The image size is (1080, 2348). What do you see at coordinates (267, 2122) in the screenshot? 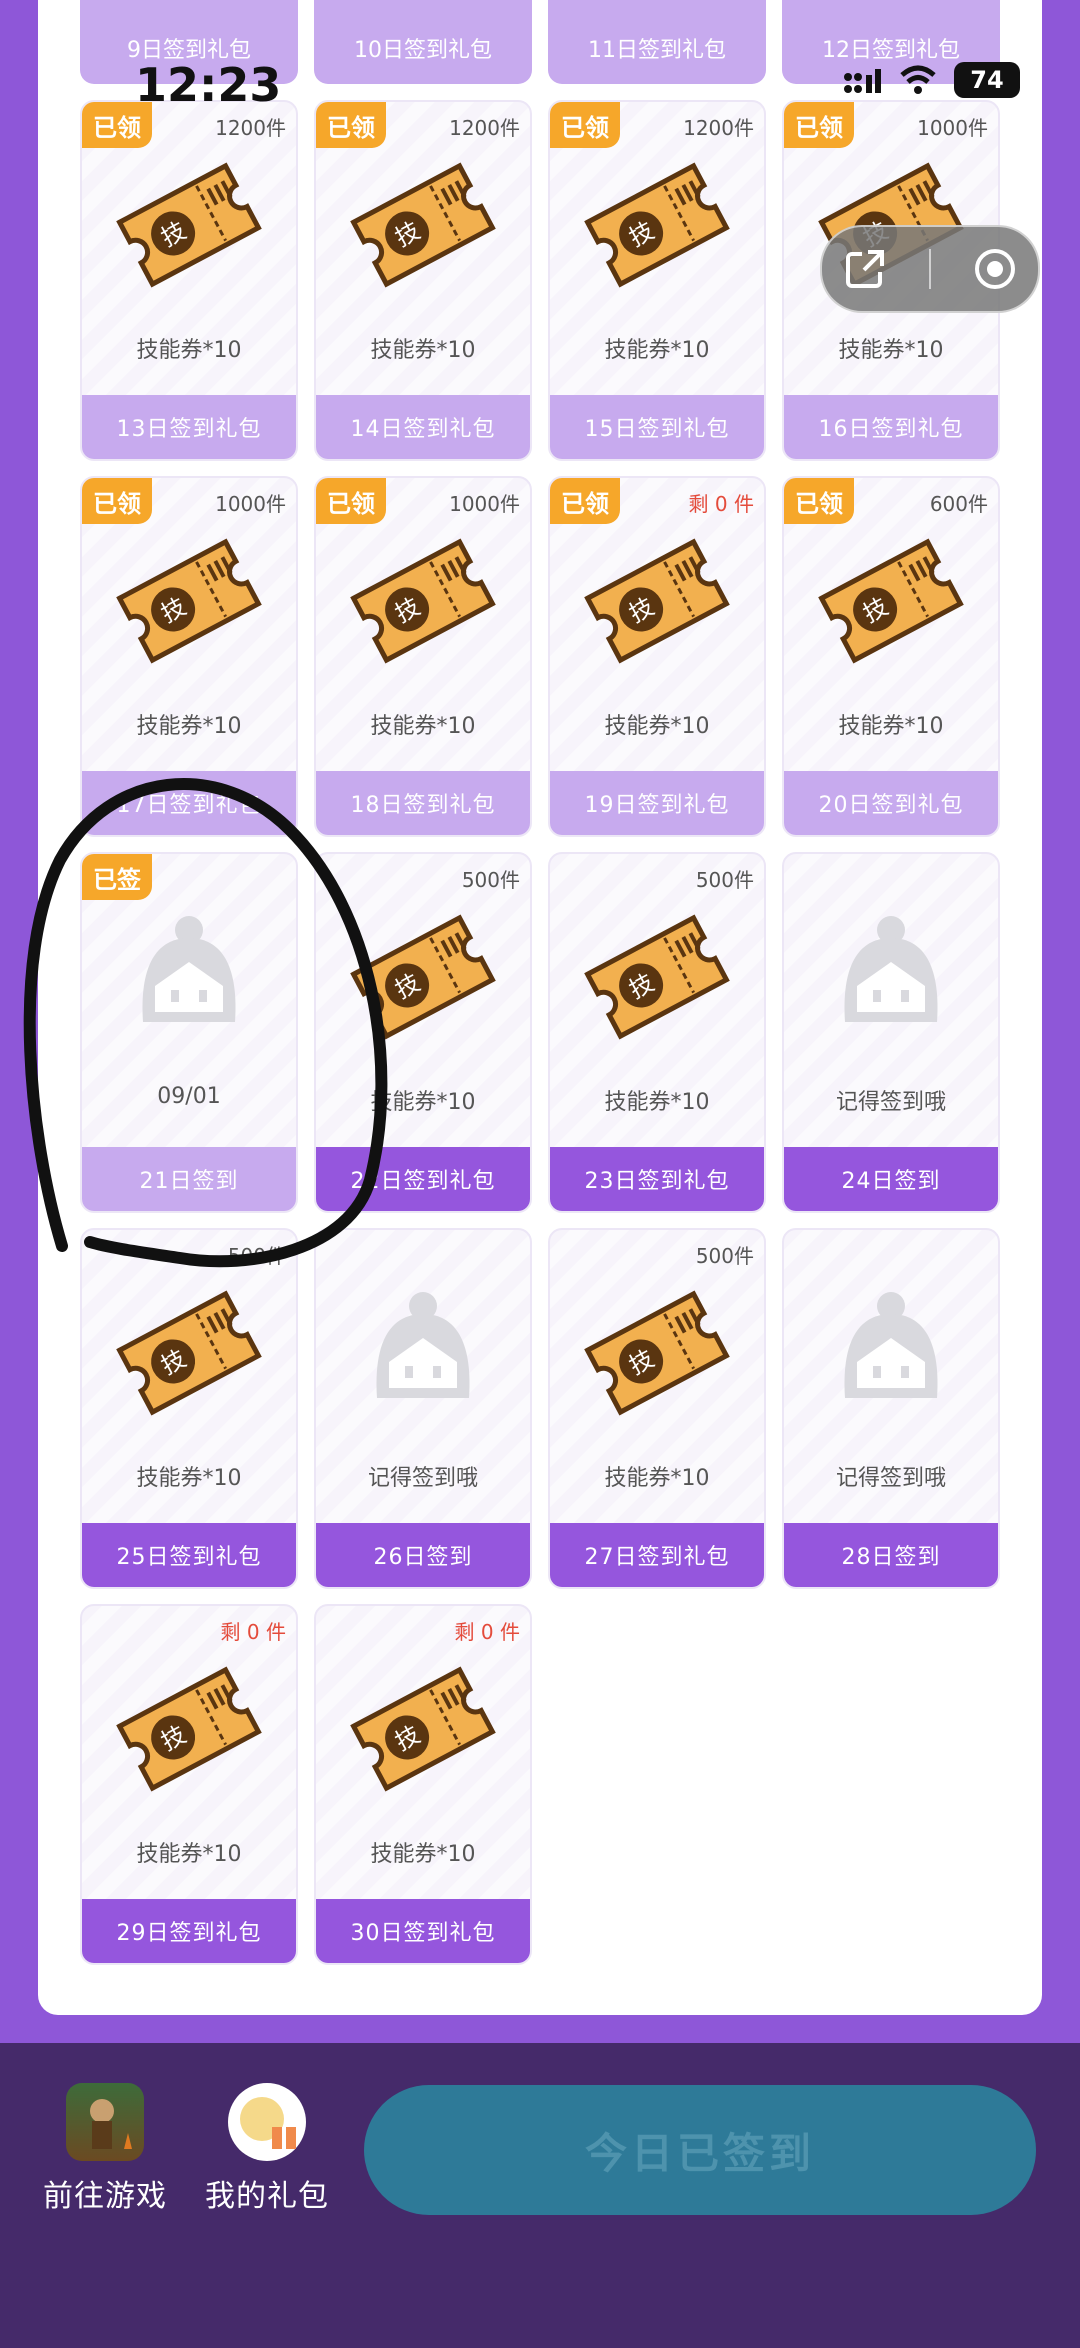
I see `gift-icon` at bounding box center [267, 2122].